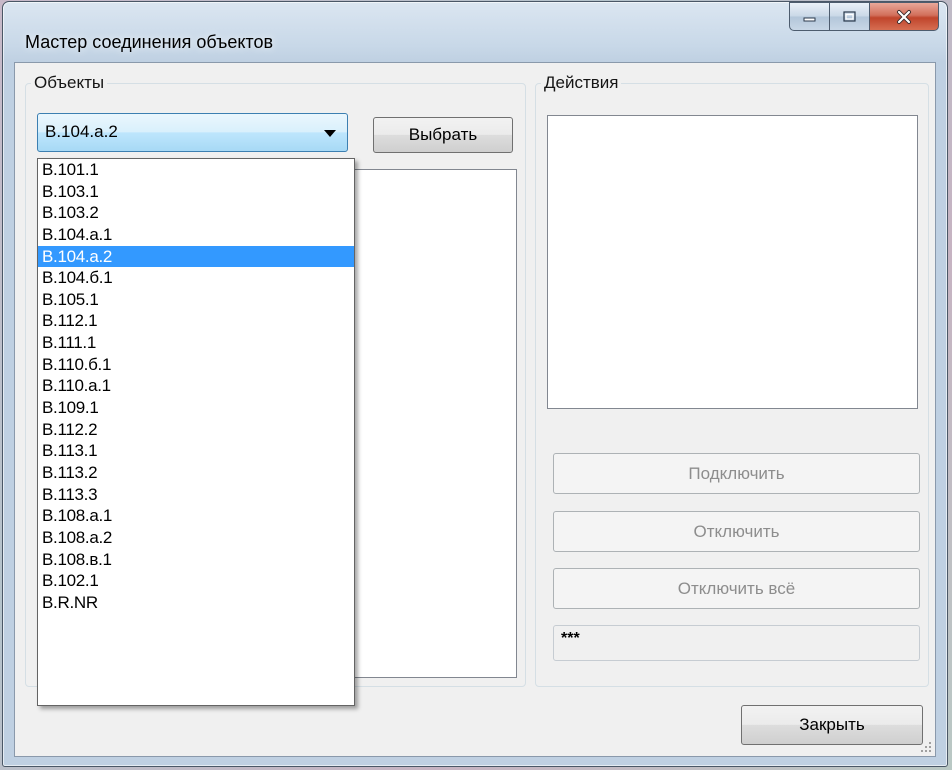 Image resolution: width=952 pixels, height=770 pixels. What do you see at coordinates (196, 256) in the screenshot?
I see `dropdown-item: B.104.a.2` at bounding box center [196, 256].